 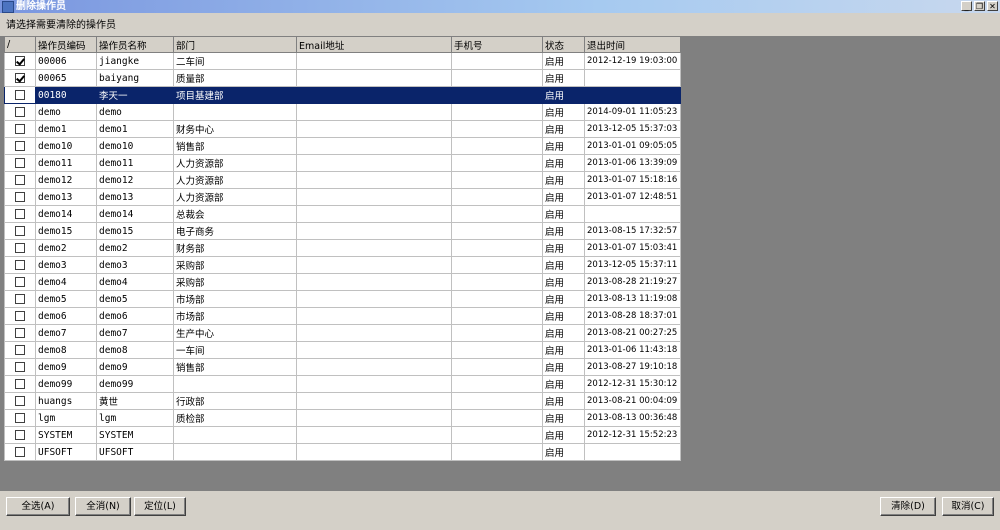 I want to click on header-status: 状态, so click(x=563, y=44).